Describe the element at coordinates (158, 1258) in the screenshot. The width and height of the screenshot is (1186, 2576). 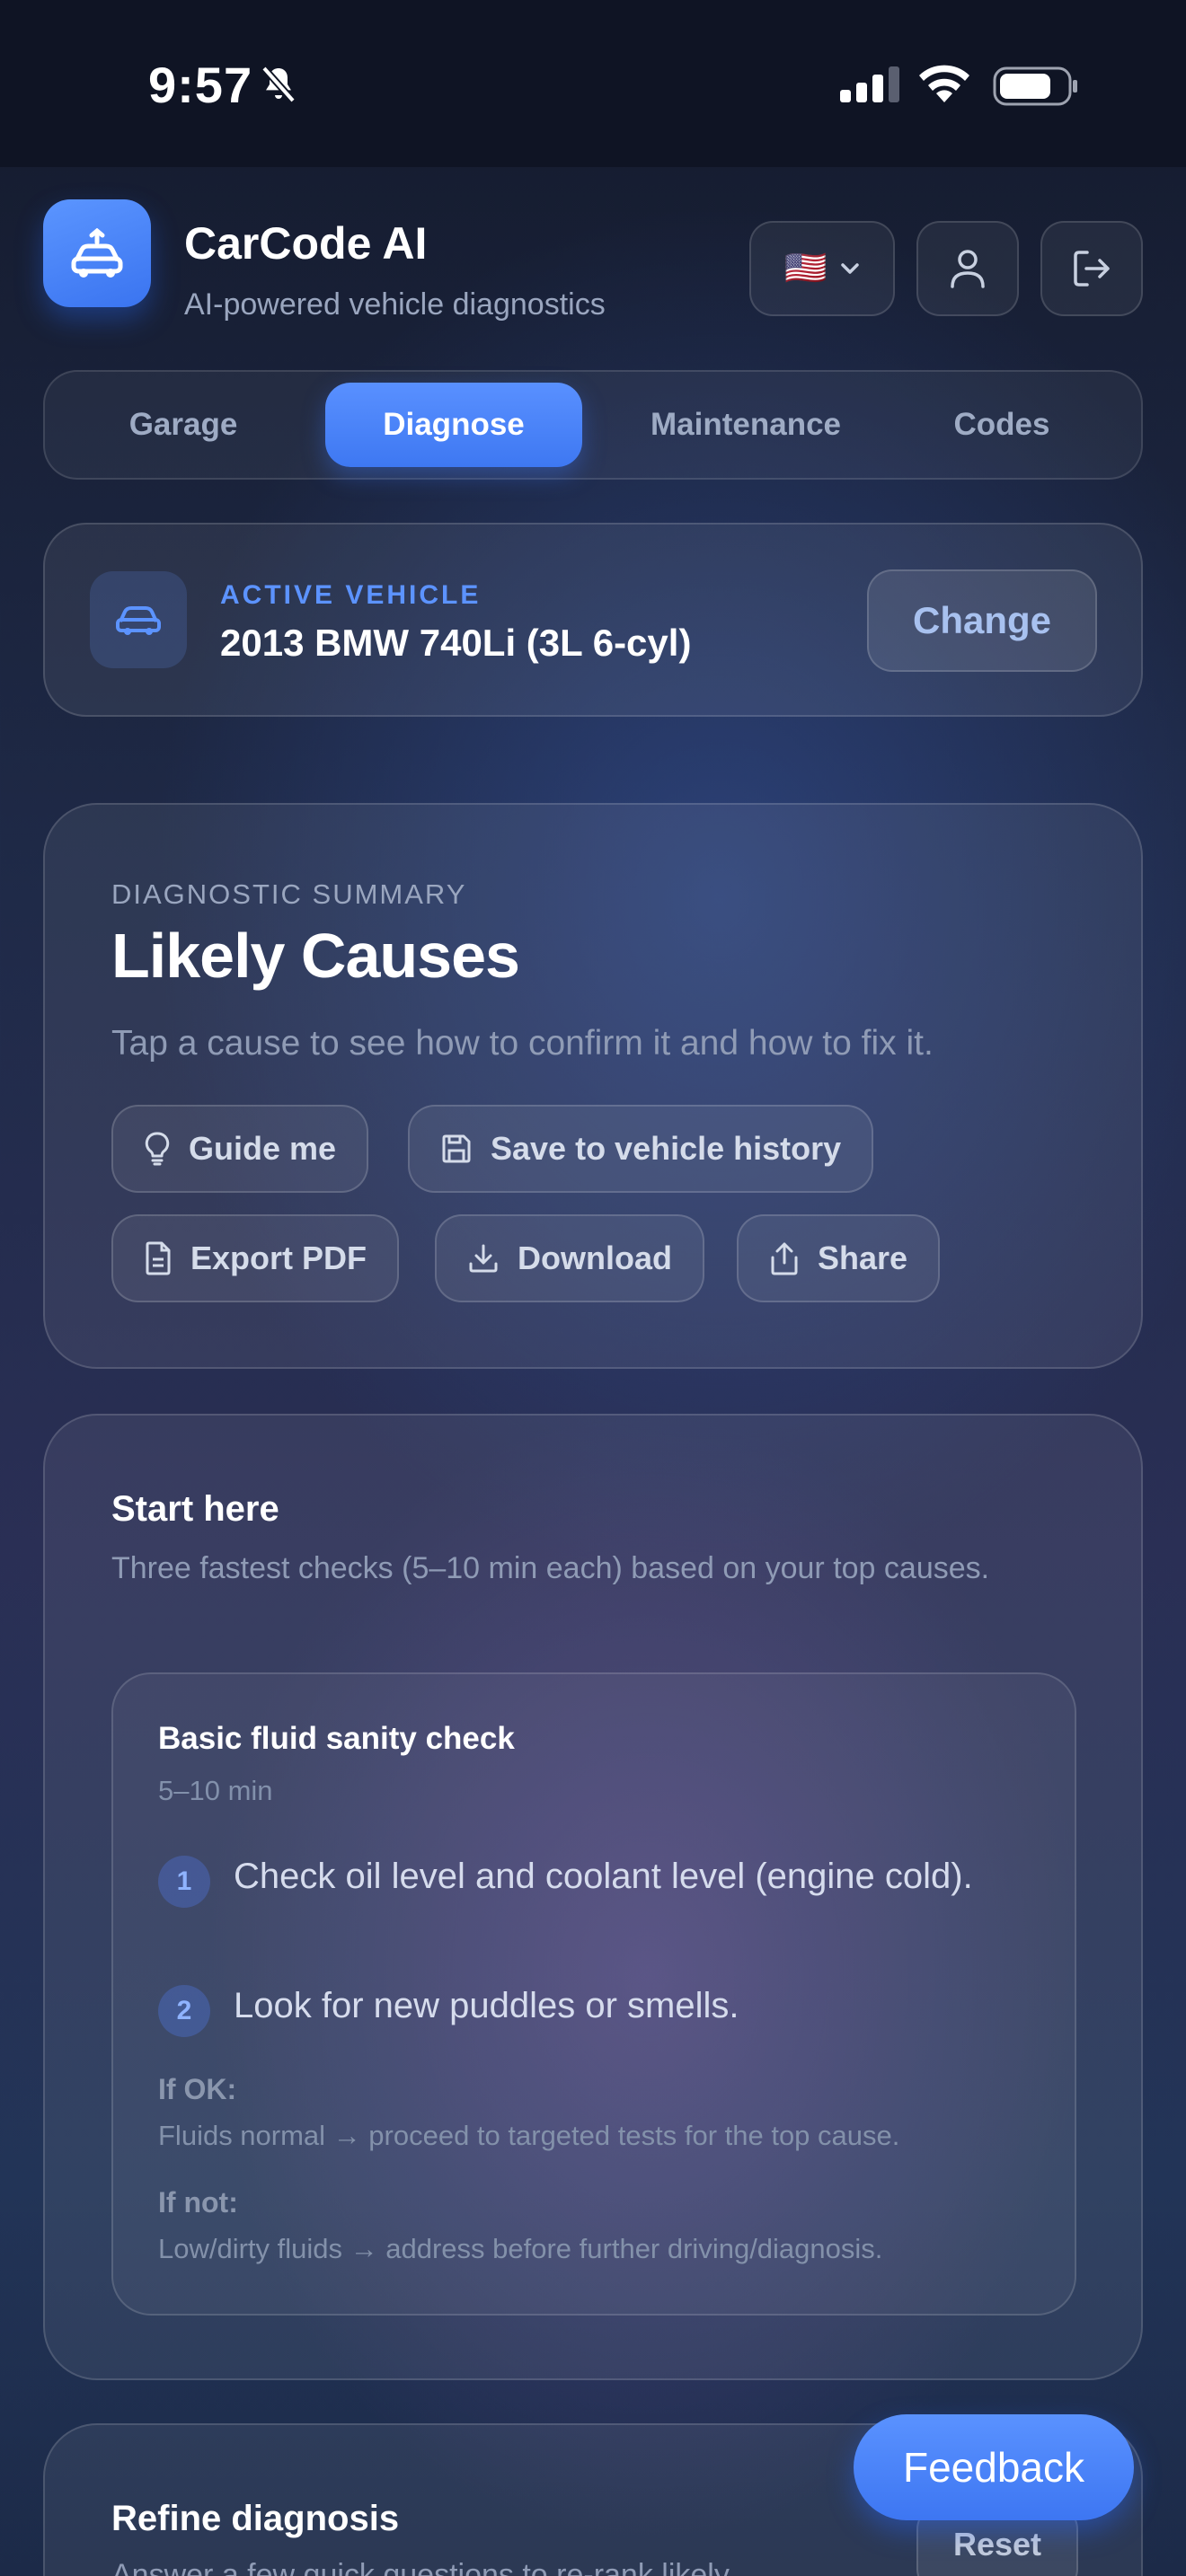
I see `document-icon` at that location.